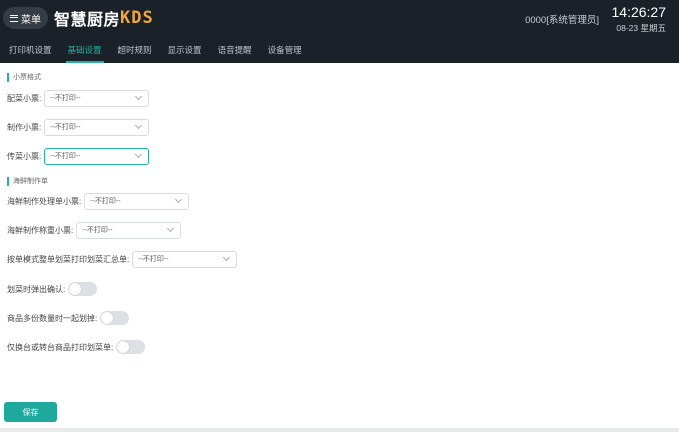 This screenshot has height=432, width=679. What do you see at coordinates (40, 230) in the screenshot?
I see `field-label: 海鲜制作称重小票:` at bounding box center [40, 230].